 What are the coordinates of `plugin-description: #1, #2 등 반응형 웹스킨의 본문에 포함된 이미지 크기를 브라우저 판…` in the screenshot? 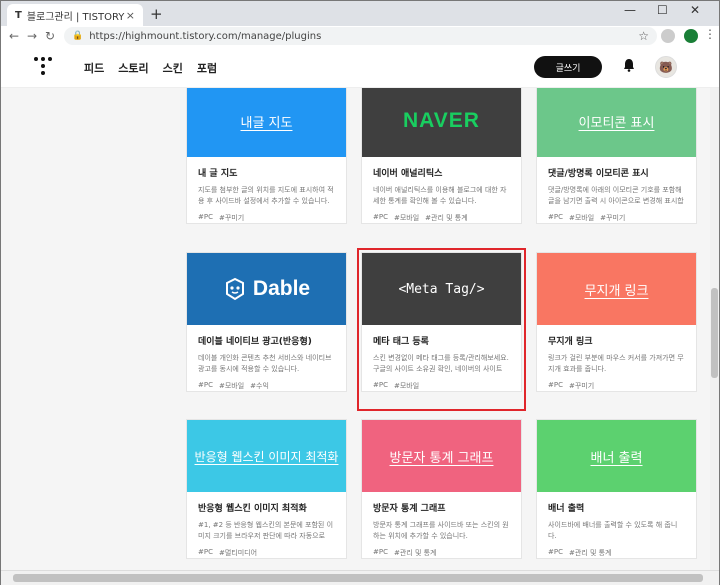 It's located at (266, 530).